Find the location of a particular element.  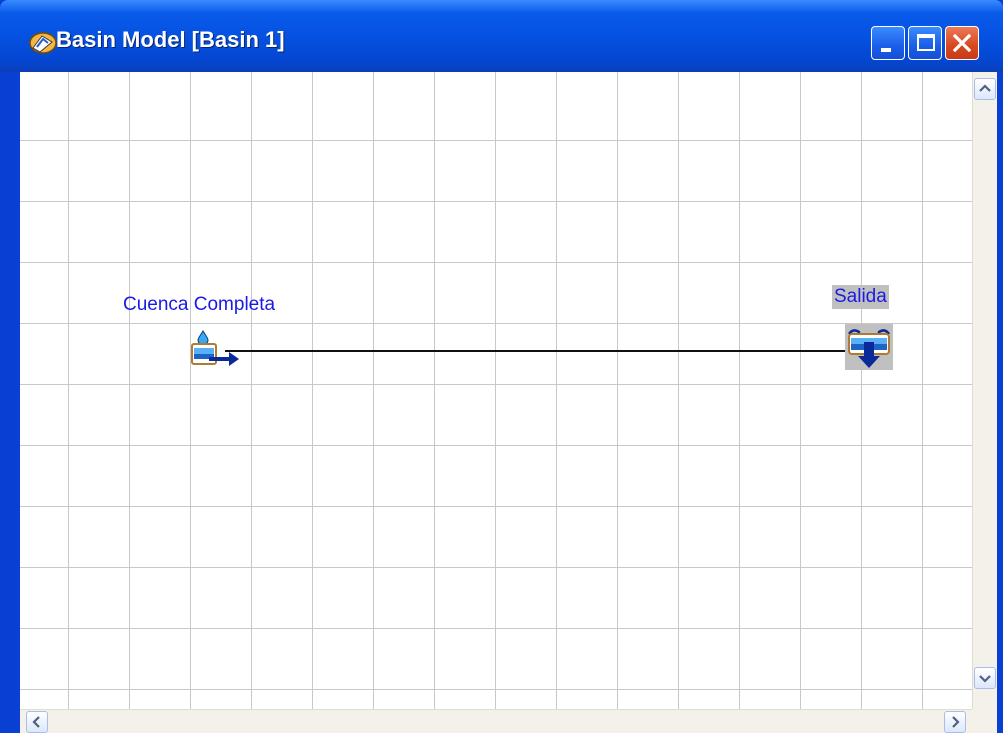

scroll-left-button is located at coordinates (37, 722).